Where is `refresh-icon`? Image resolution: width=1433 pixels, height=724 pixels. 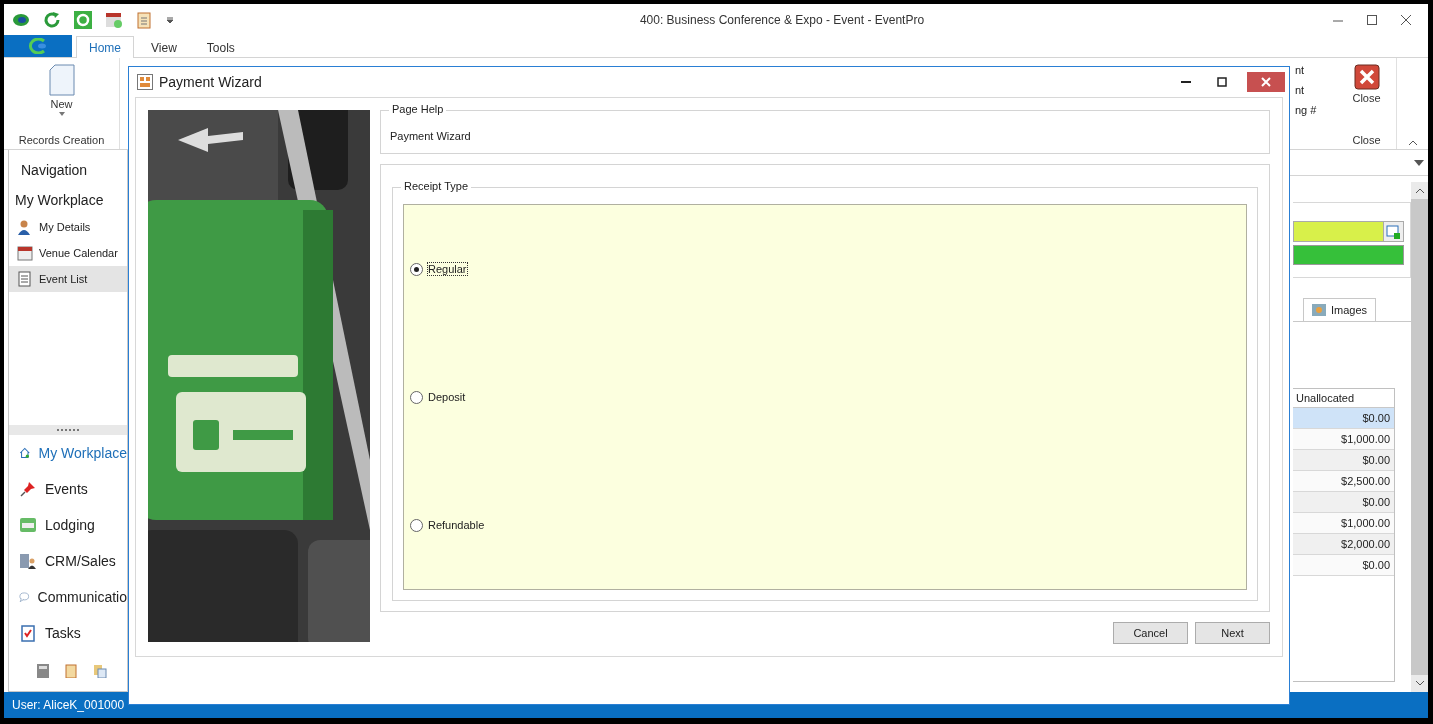
refresh-icon is located at coordinates (52, 20).